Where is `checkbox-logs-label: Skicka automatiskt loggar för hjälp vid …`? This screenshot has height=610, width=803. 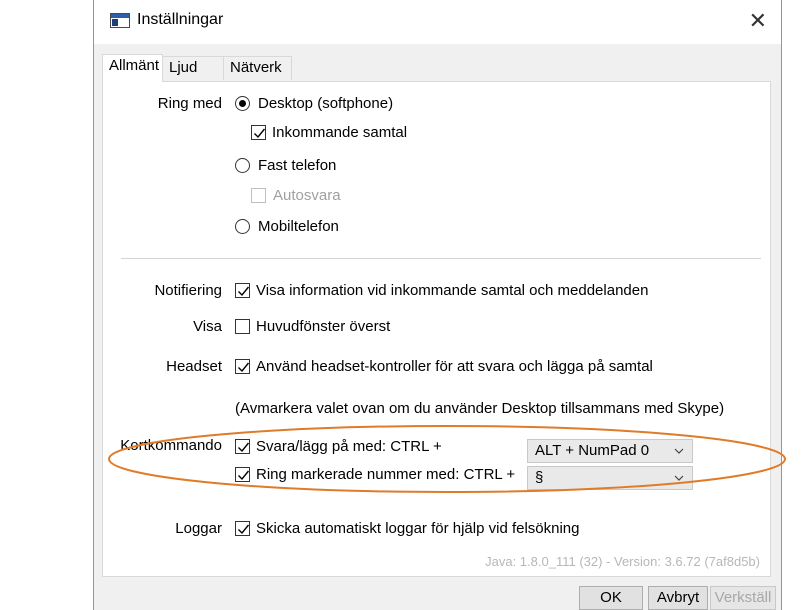 checkbox-logs-label: Skicka automatiskt loggar för hjälp vid … is located at coordinates (418, 528).